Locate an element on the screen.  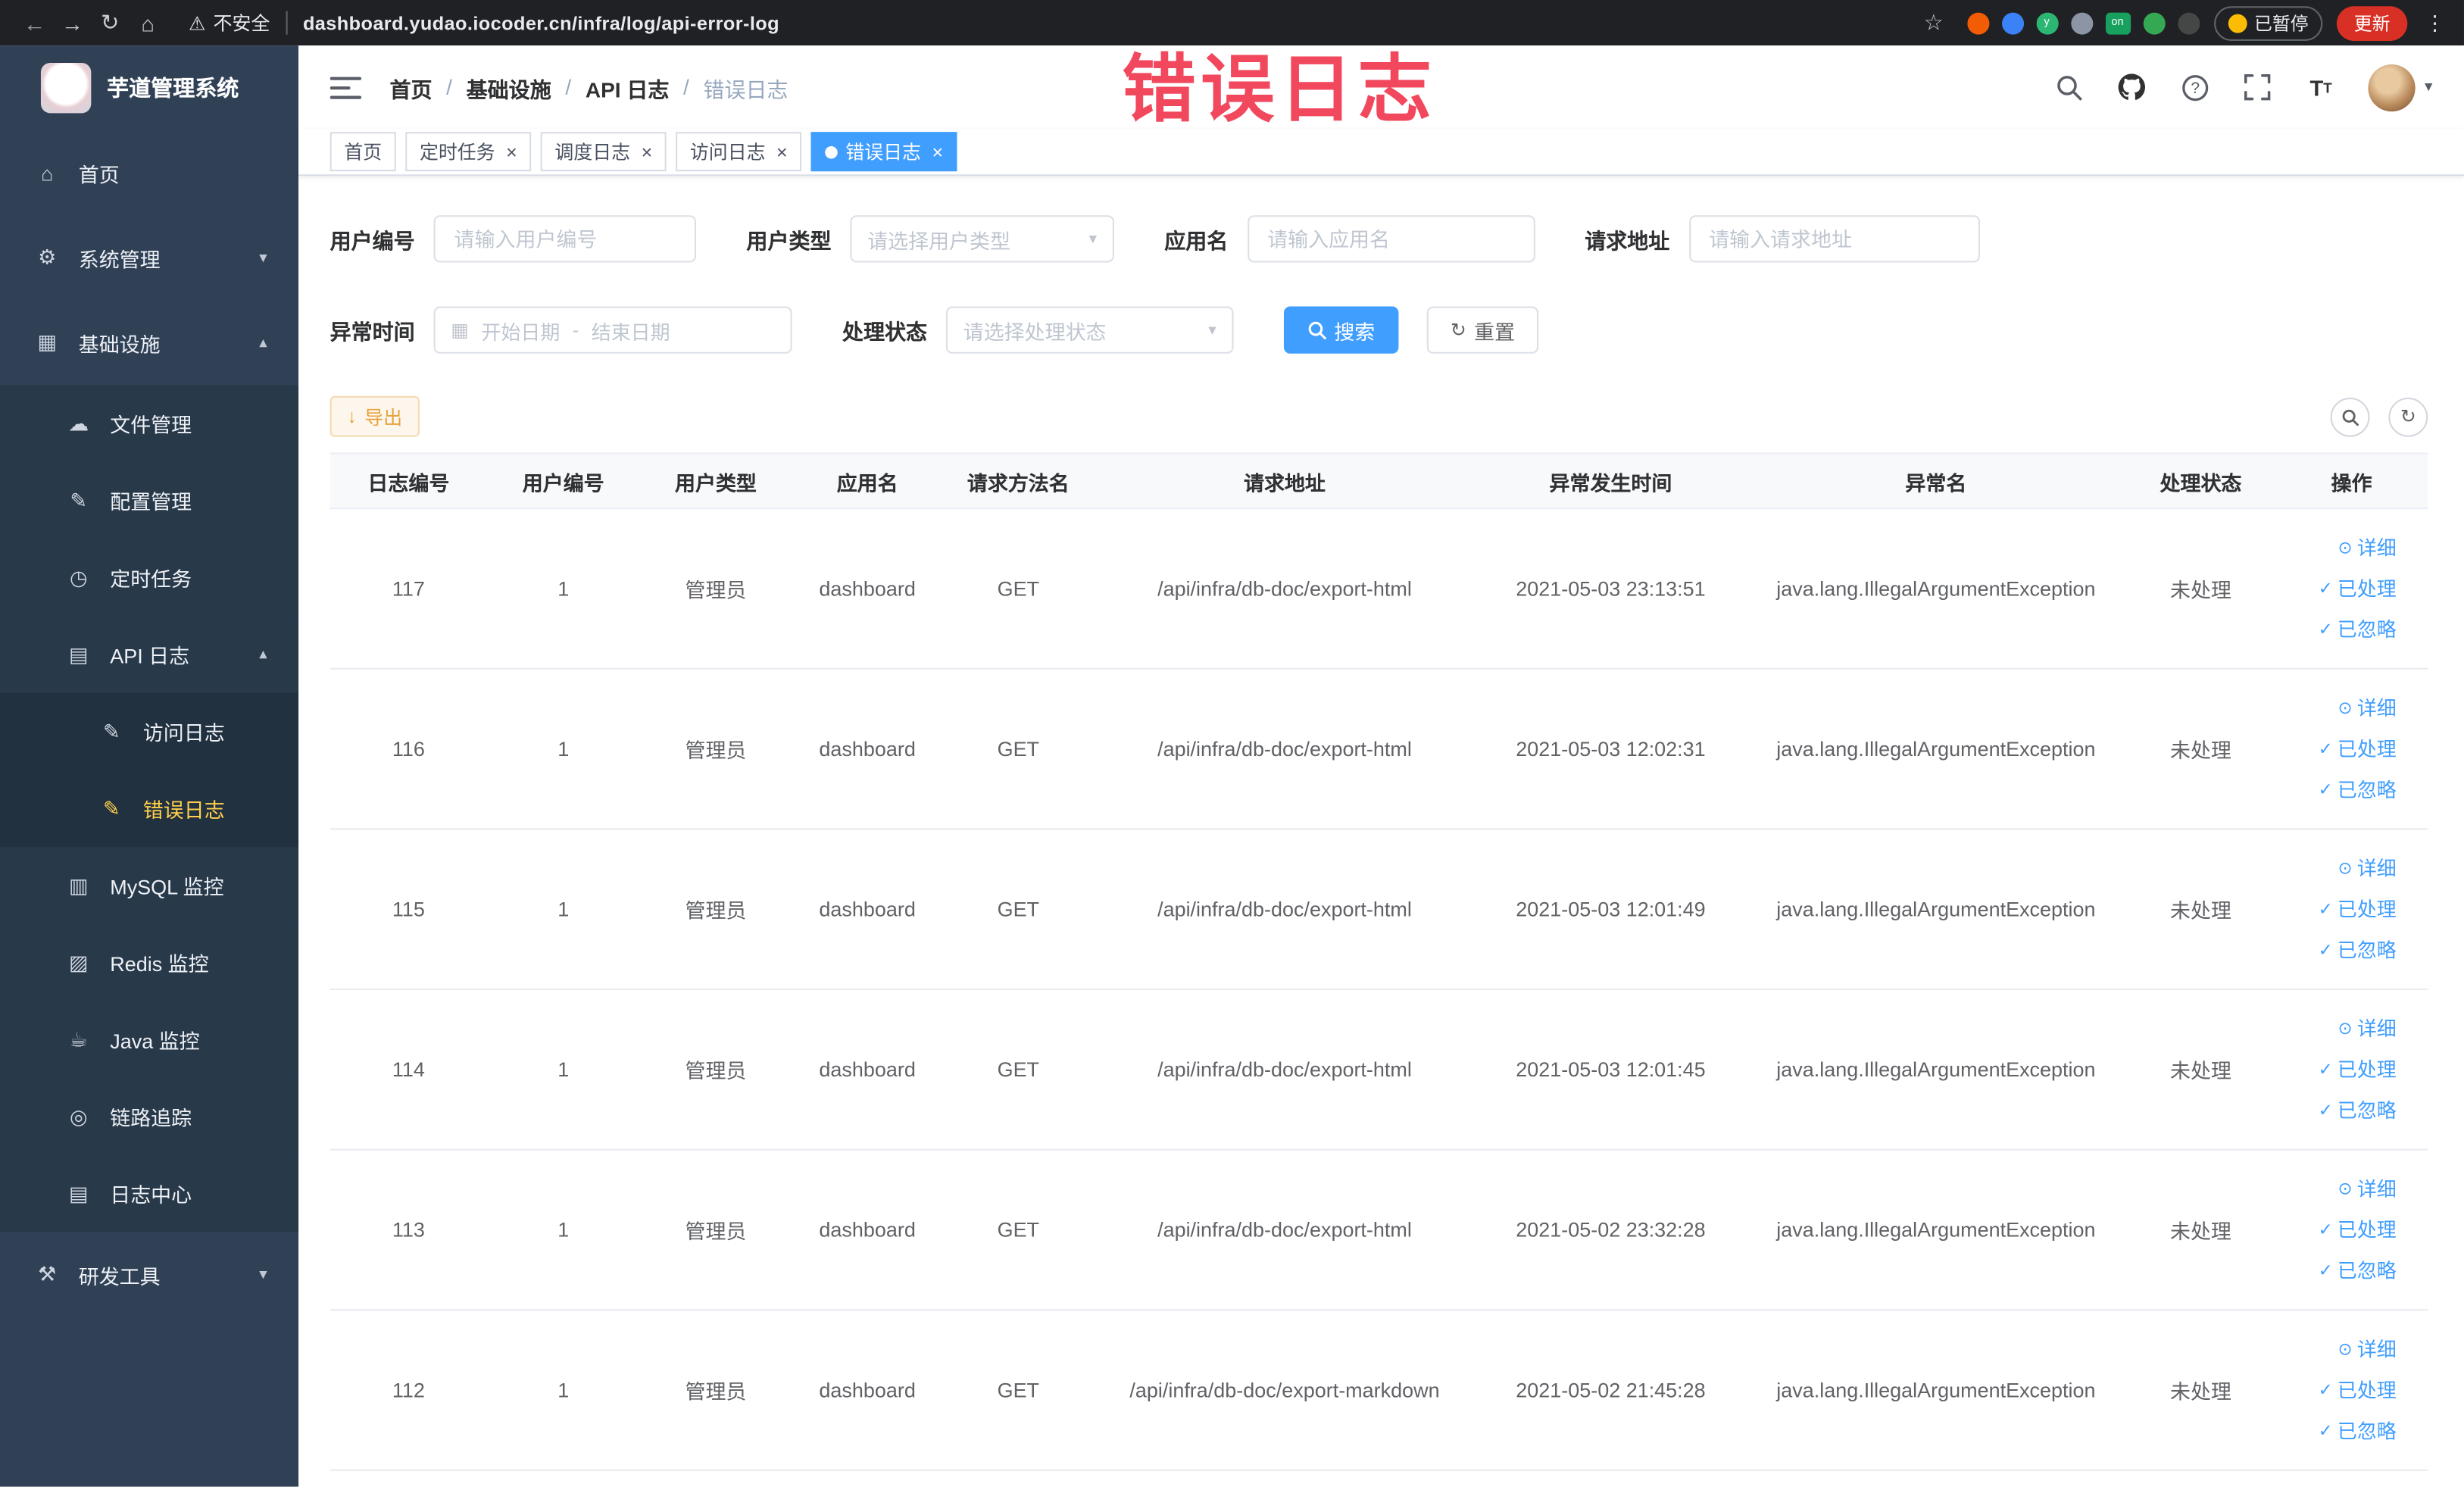
back-icon: ← is located at coordinates (35, 22).